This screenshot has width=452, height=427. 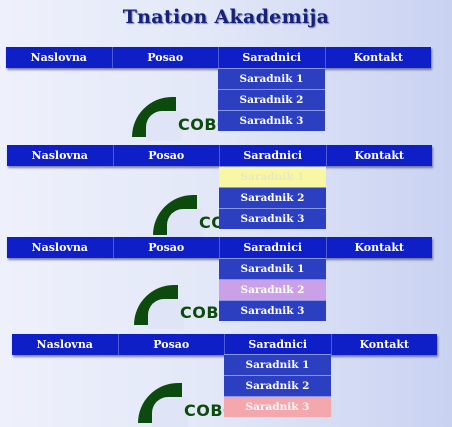 What do you see at coordinates (226, 17) in the screenshot?
I see `page-title: Tnation Akademija` at bounding box center [226, 17].